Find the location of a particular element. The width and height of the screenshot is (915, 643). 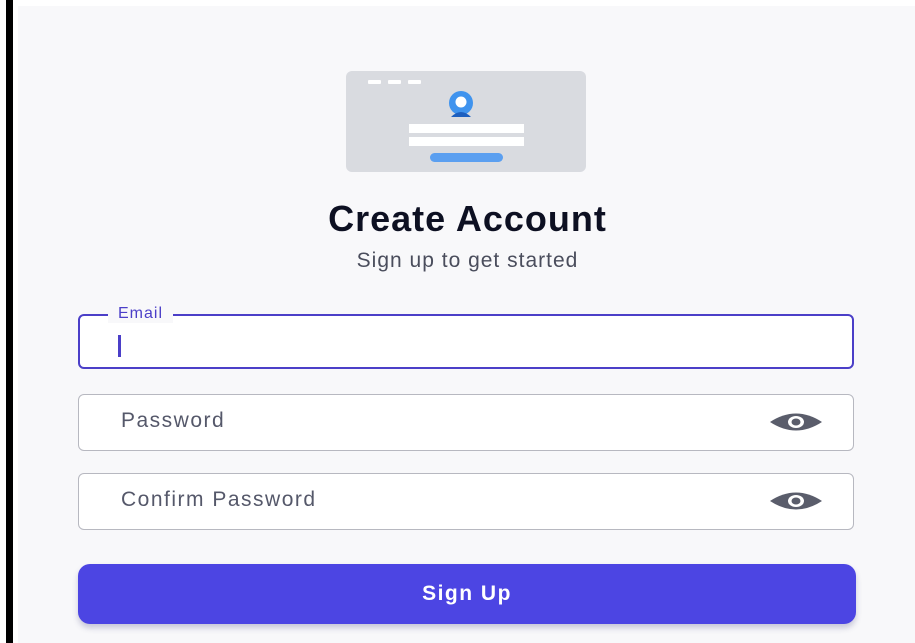

sign-up-button: Sign Up is located at coordinates (467, 594).